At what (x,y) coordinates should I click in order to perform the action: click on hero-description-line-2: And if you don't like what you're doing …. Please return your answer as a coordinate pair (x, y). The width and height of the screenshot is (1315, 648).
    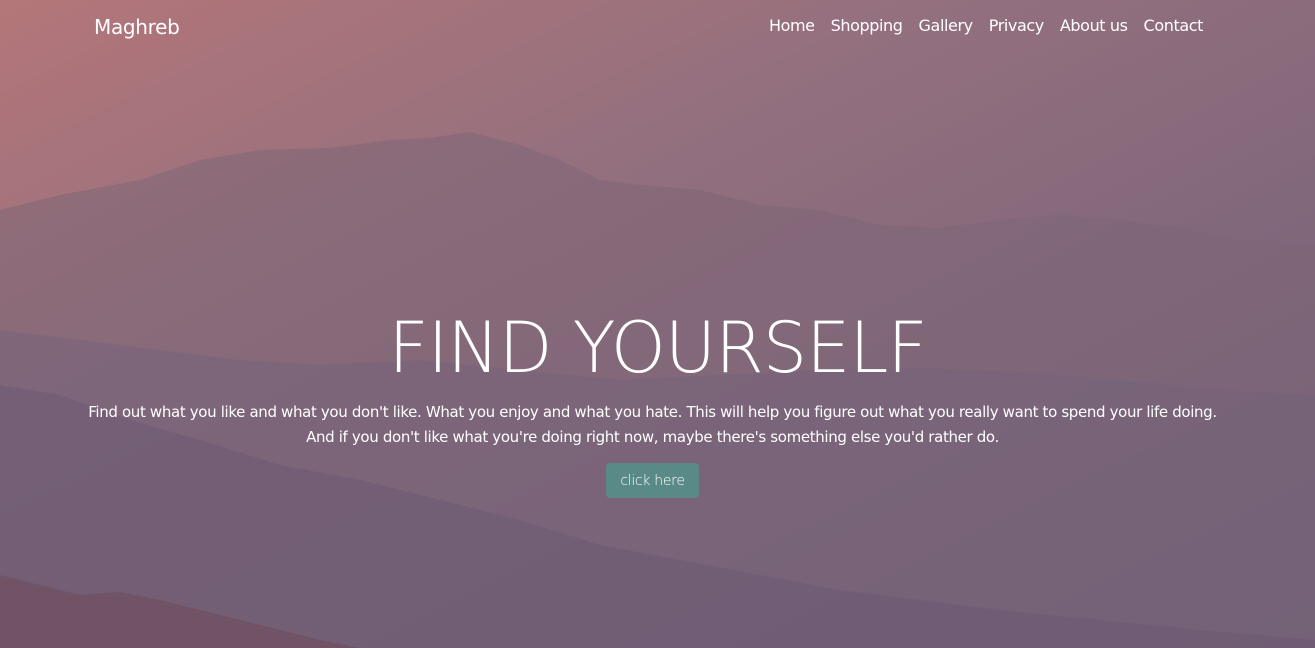
    Looking at the image, I should click on (652, 437).